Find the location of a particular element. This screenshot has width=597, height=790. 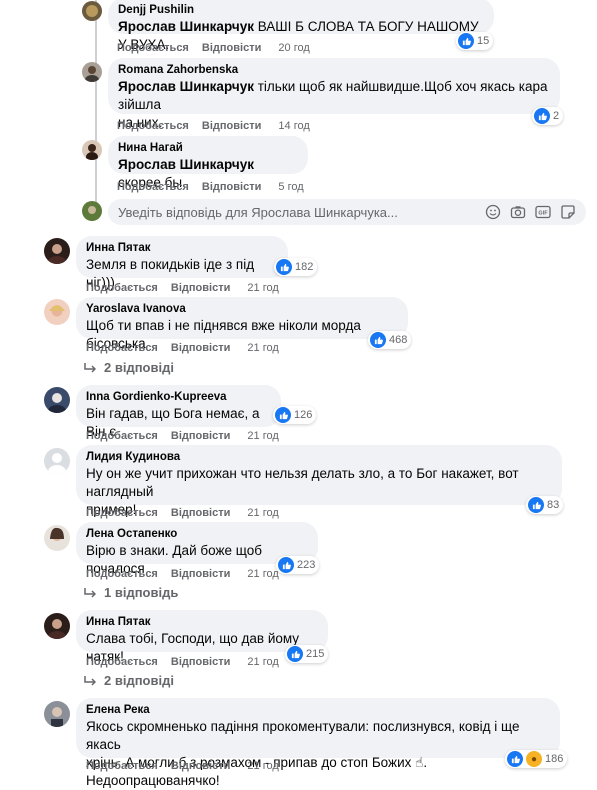

comment-bubble: Нина Нагай Ярослав Шинкарчук скорее бы is located at coordinates (208, 163).